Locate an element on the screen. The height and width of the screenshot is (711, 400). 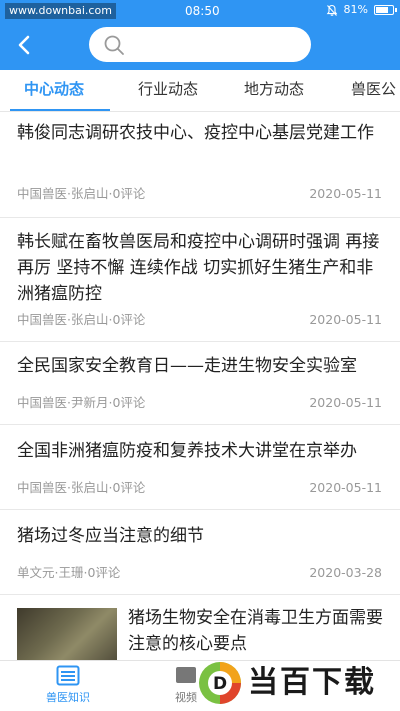
article-meta: 单文元·王珊·0评论 is located at coordinates (69, 572).